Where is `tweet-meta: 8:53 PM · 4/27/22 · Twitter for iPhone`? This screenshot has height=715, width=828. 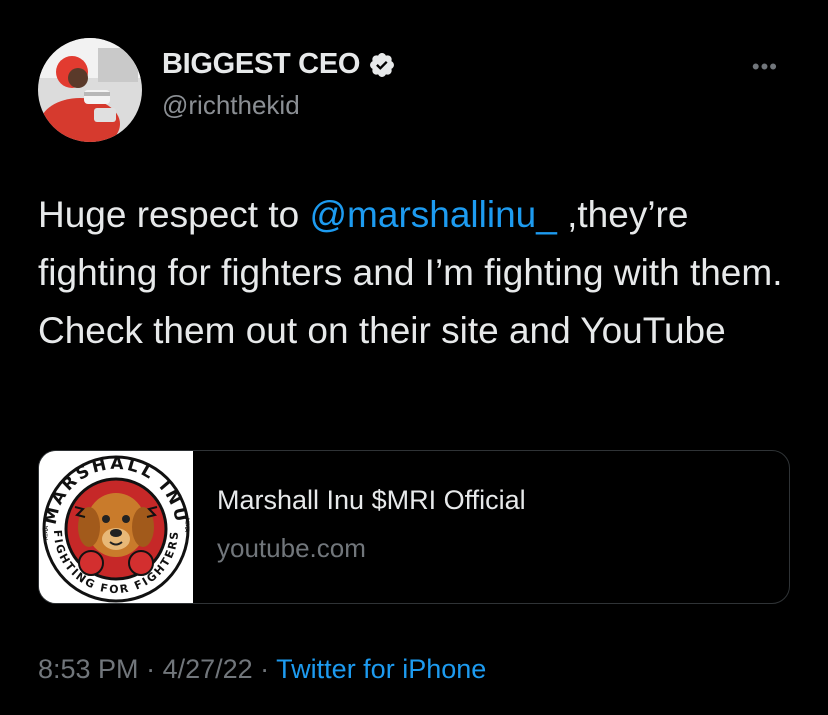 tweet-meta: 8:53 PM · 4/27/22 · Twitter for iPhone is located at coordinates (262, 669).